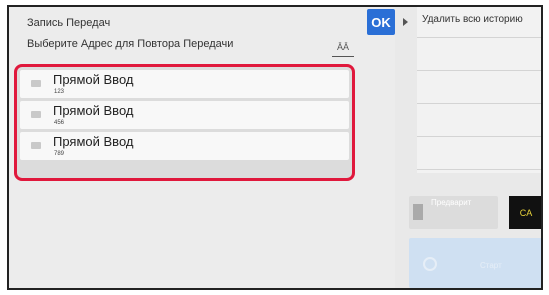  What do you see at coordinates (381, 22) in the screenshot?
I see `ok-button: OK` at bounding box center [381, 22].